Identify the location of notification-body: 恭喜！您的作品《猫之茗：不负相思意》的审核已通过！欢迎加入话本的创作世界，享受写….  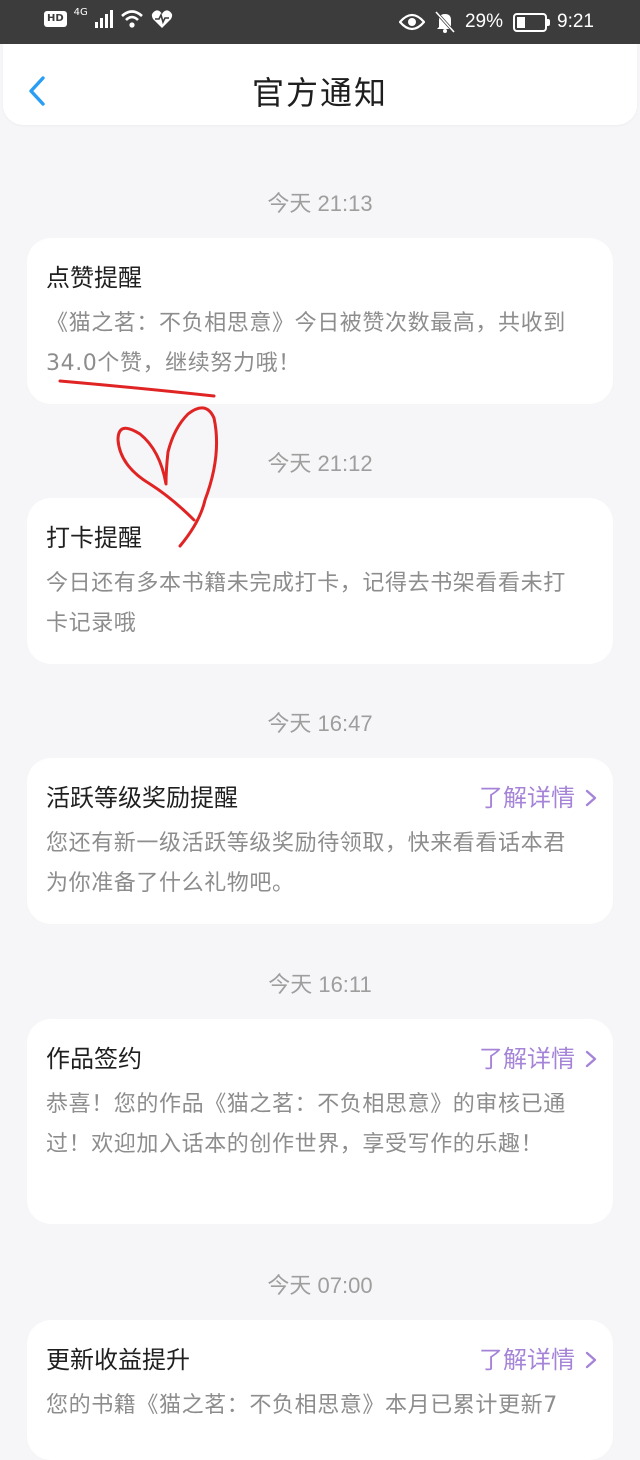
(306, 1124).